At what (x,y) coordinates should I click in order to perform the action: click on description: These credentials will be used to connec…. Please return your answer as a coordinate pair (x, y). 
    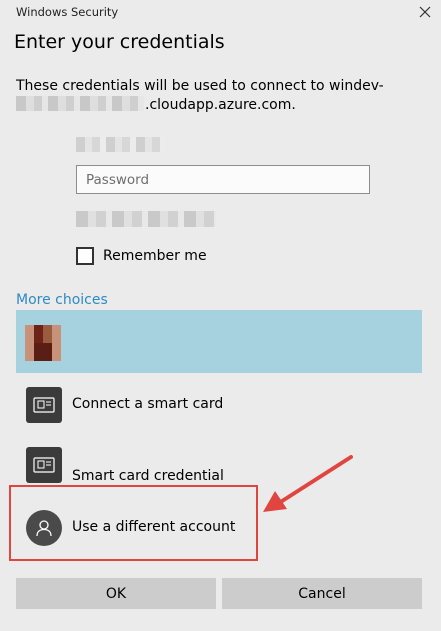
    Looking at the image, I should click on (206, 96).